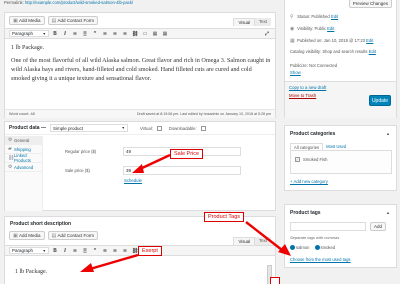 This screenshot has width=400, height=284. I want to click on editor-media-buttons: ▣ Add Media ▤ Add Contact Form, so click(54, 20).